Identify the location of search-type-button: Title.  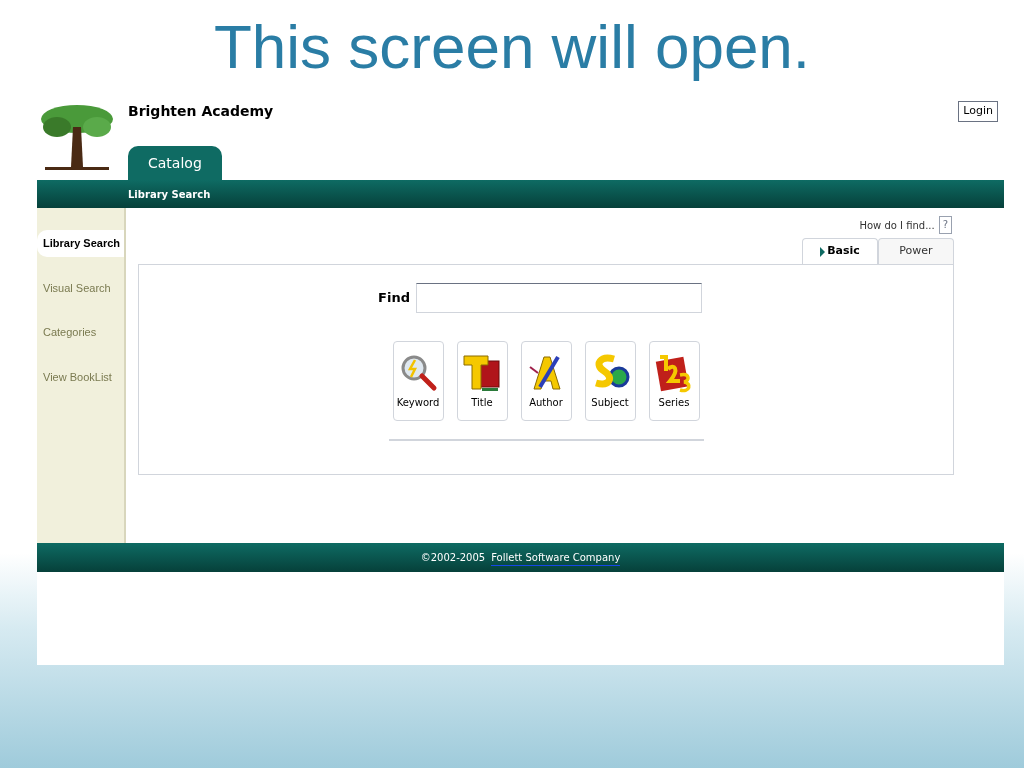
(482, 381).